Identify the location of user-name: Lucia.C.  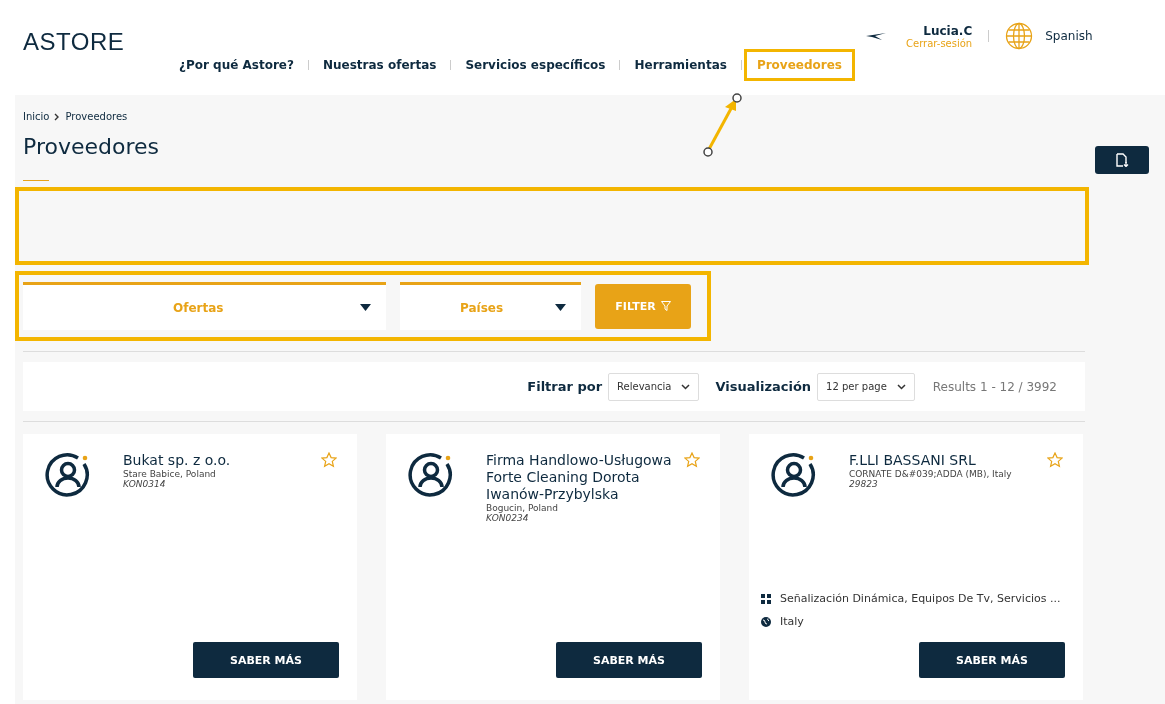
(948, 30).